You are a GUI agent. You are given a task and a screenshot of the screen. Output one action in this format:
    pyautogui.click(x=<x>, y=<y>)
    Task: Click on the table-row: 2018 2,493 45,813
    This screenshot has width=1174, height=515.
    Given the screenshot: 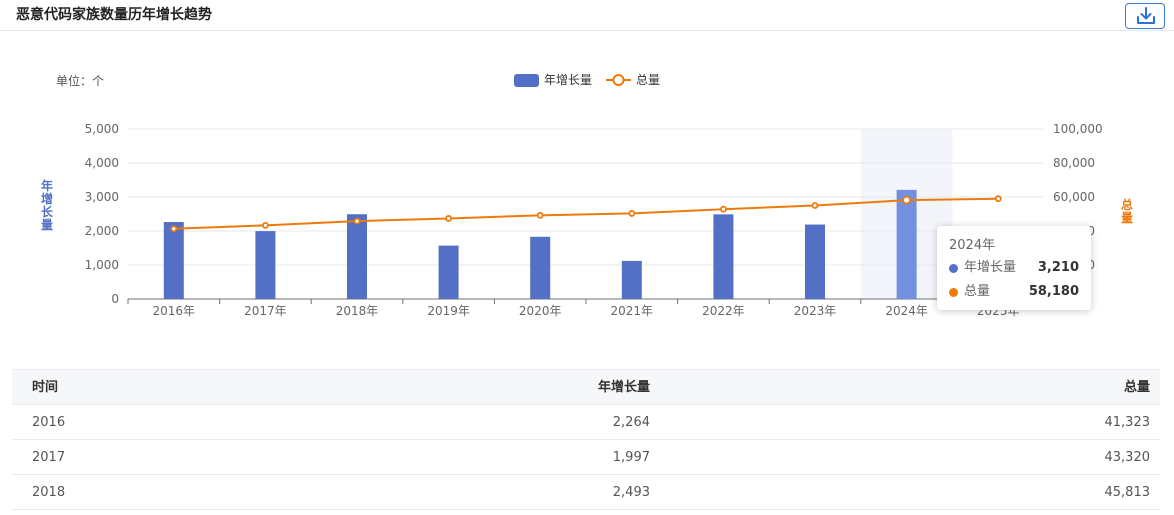 What is the action you would take?
    pyautogui.click(x=586, y=492)
    